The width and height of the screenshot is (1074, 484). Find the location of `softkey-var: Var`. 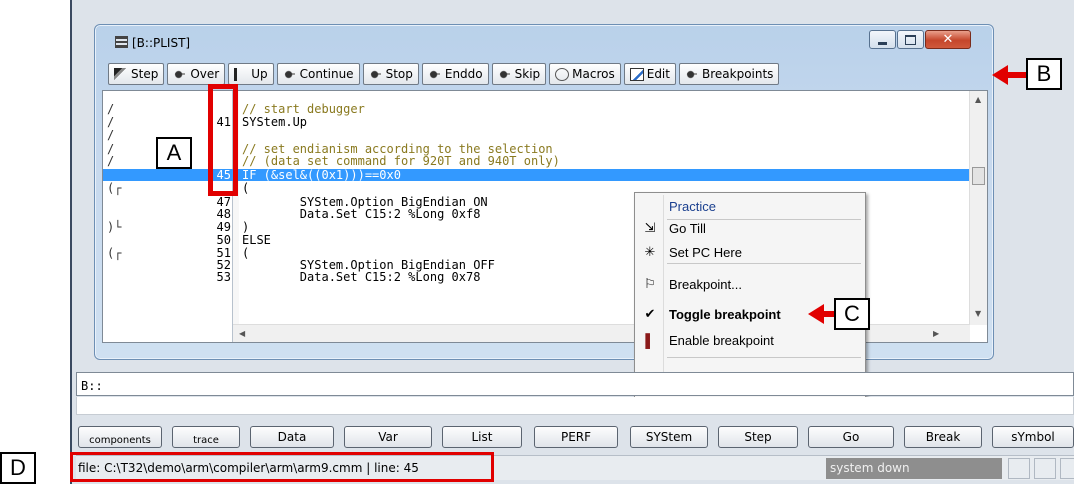

softkey-var: Var is located at coordinates (388, 437).